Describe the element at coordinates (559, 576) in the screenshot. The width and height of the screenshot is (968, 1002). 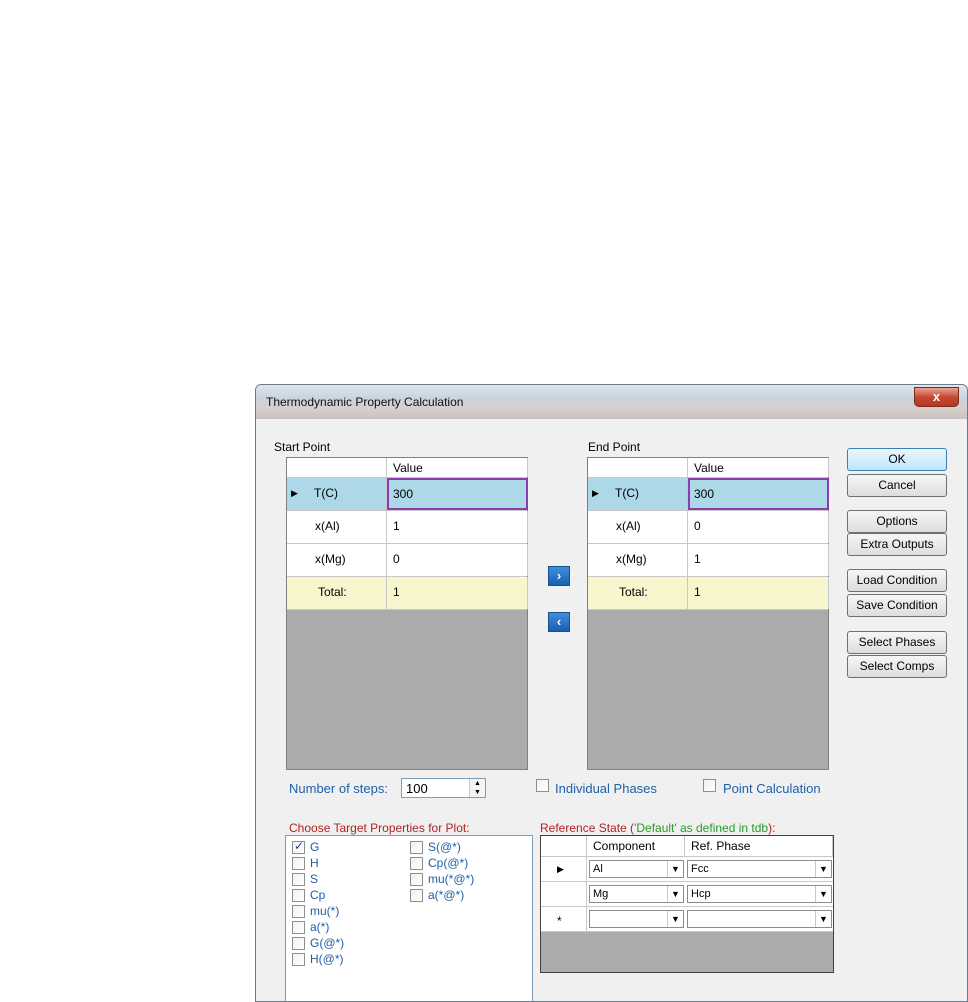
I see `copy-forward-button: ›` at that location.